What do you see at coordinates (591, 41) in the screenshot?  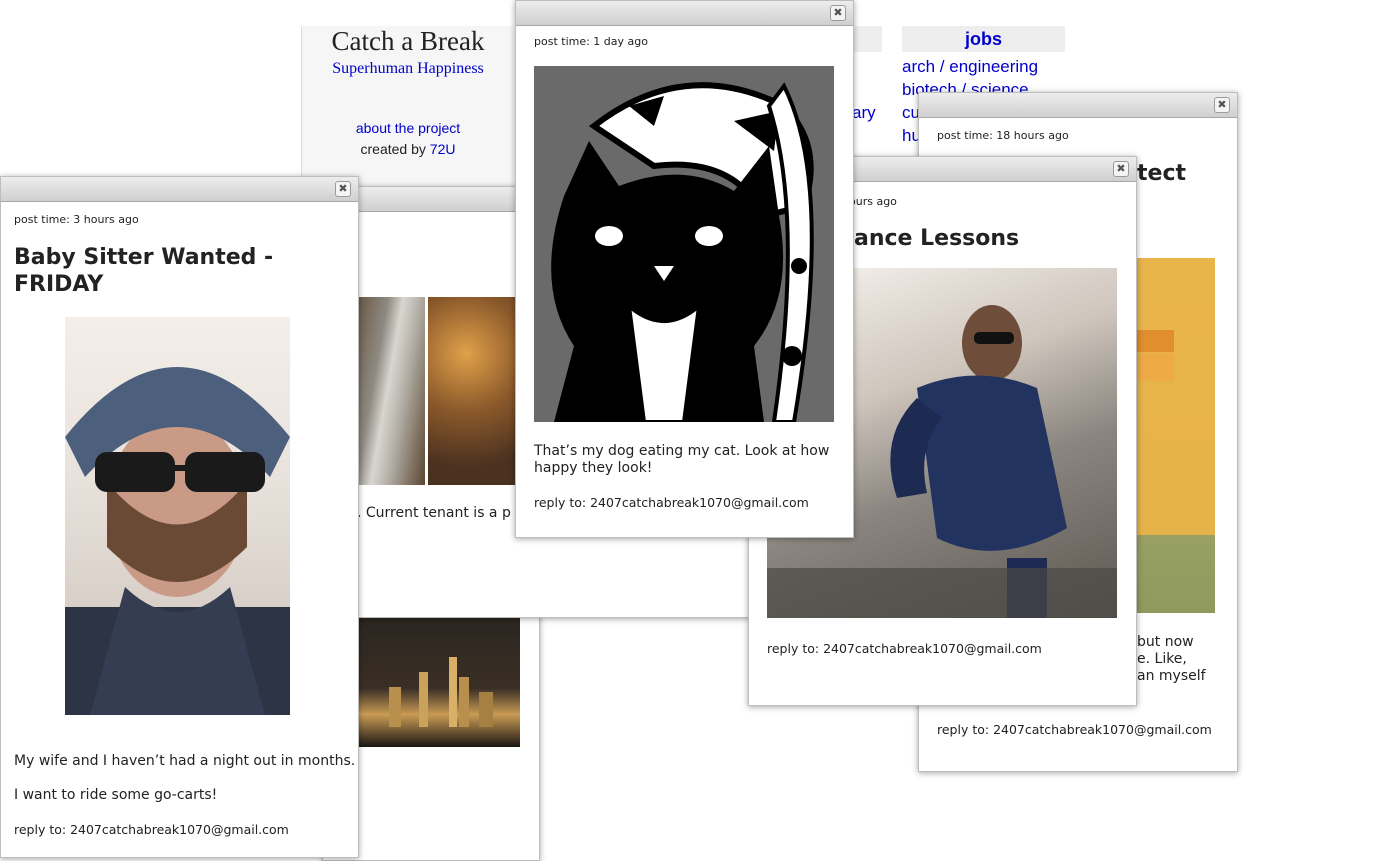 I see `post-time: post time: 1 day ago` at bounding box center [591, 41].